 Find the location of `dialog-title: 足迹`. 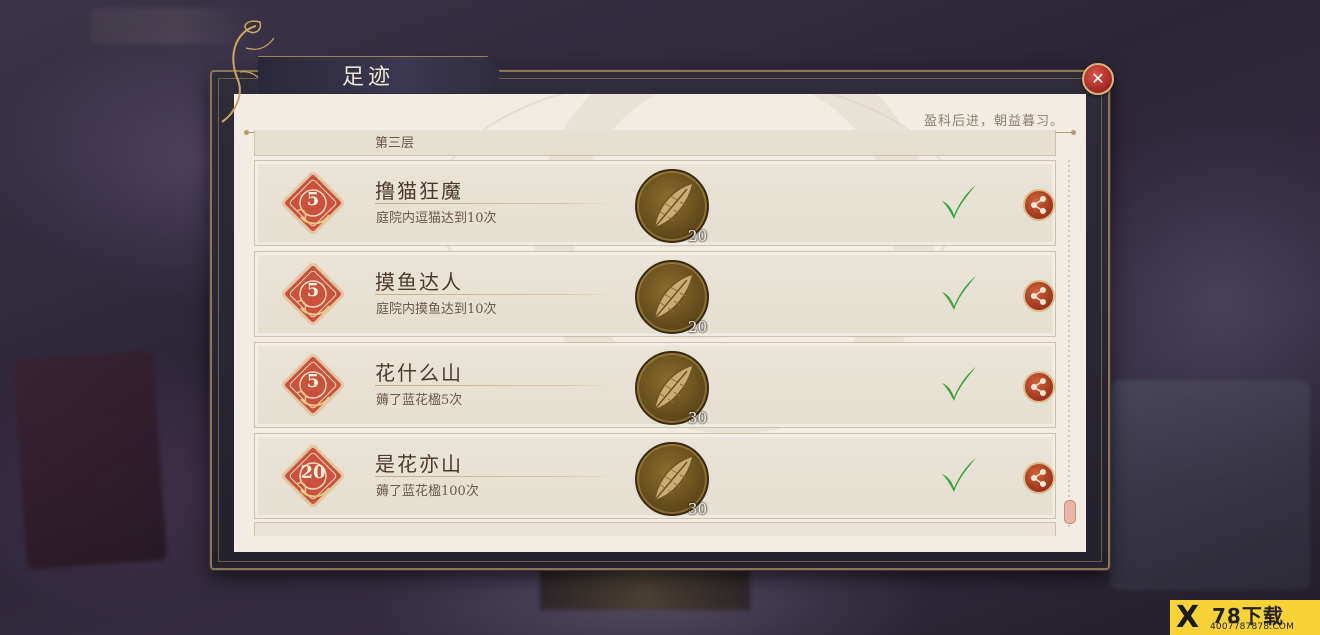

dialog-title: 足迹 is located at coordinates (368, 77).